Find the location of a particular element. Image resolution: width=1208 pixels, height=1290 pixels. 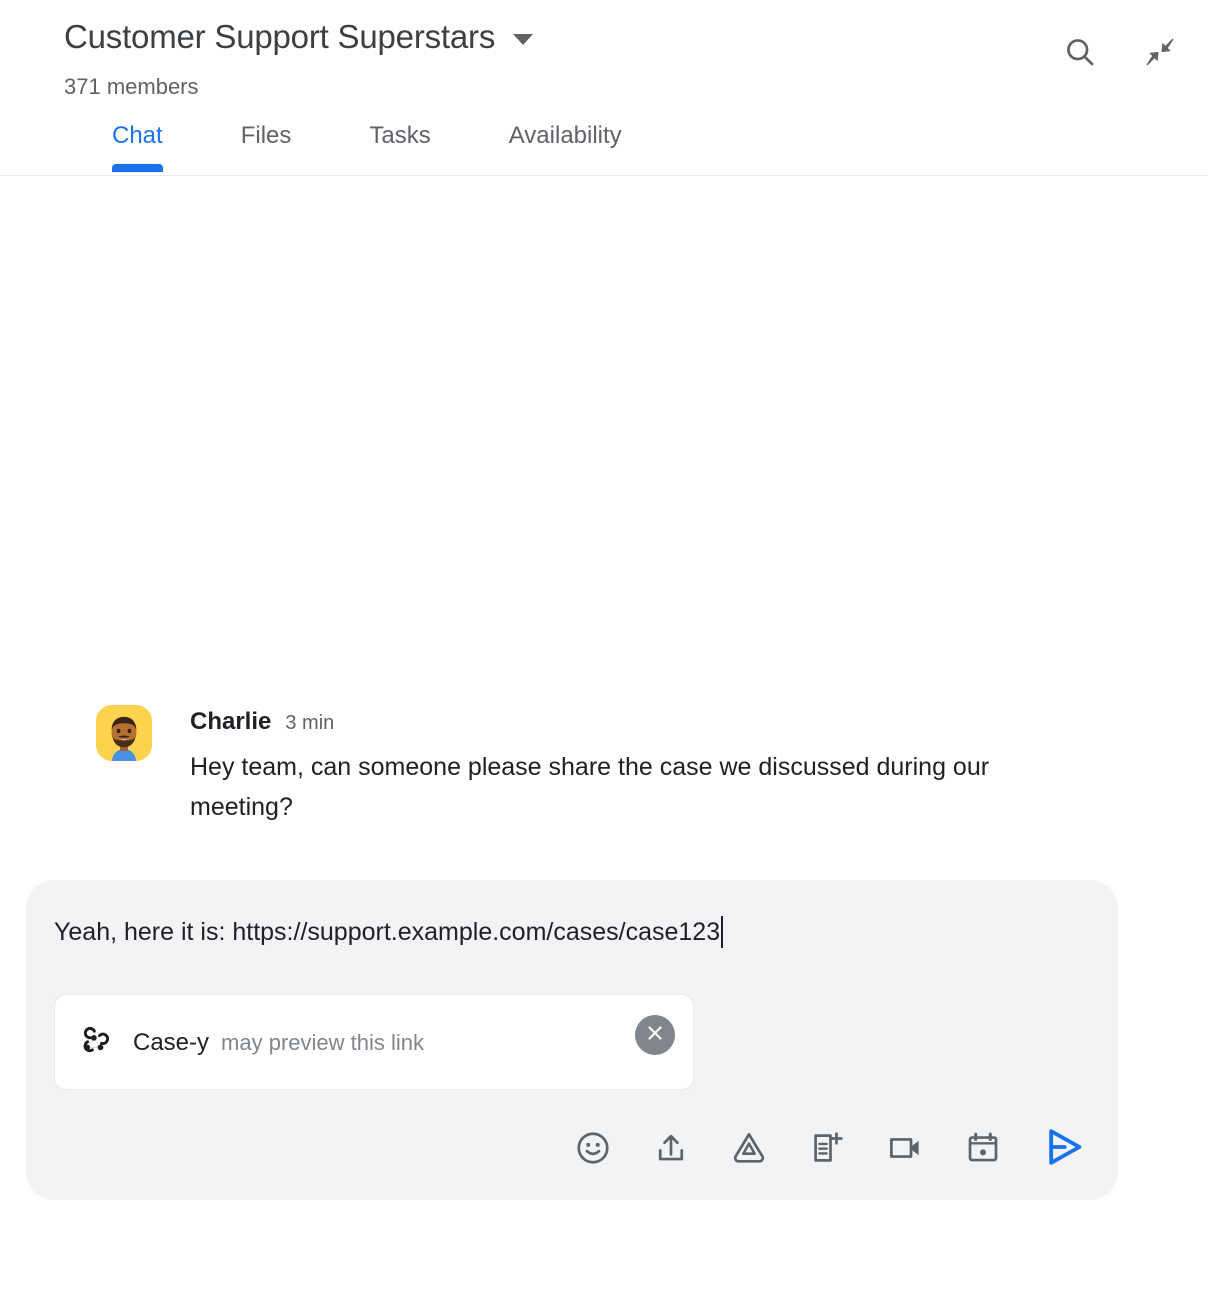

search-icon is located at coordinates (1080, 52).